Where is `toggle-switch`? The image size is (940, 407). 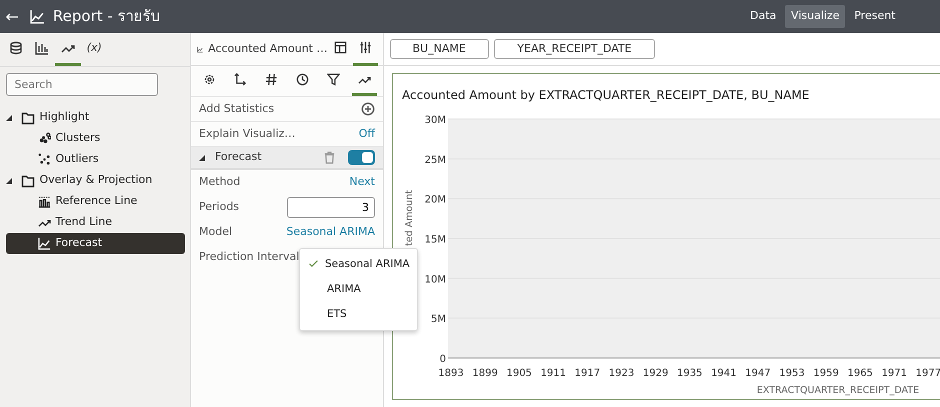 toggle-switch is located at coordinates (361, 157).